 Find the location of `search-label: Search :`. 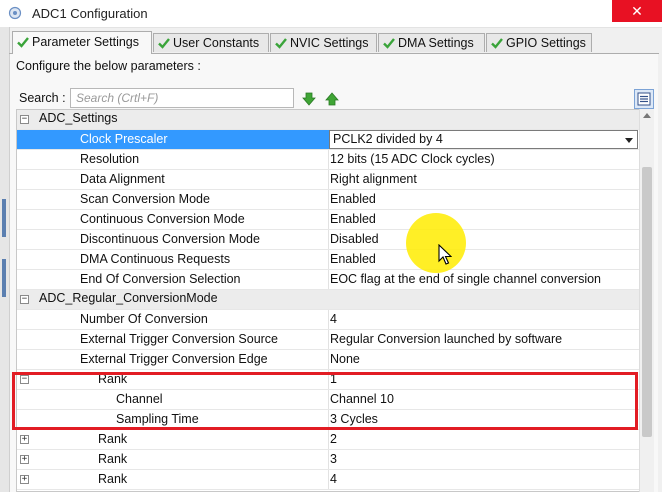

search-label: Search : is located at coordinates (42, 98).